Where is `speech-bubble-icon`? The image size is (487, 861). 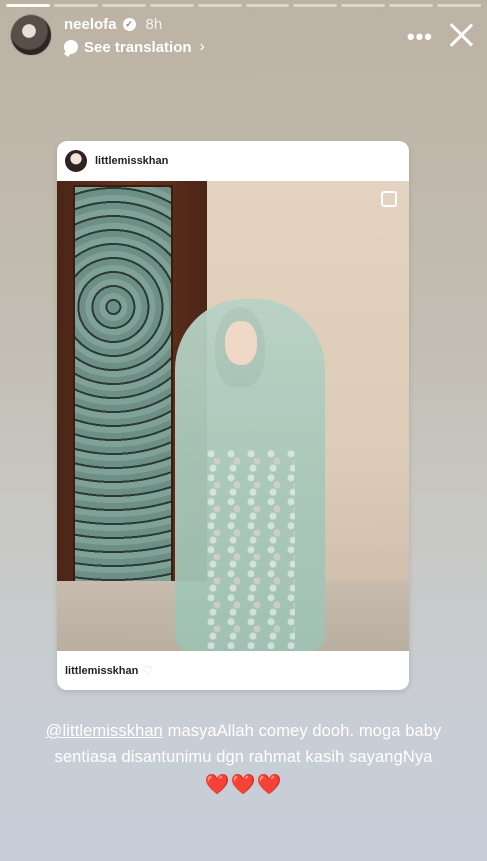 speech-bubble-icon is located at coordinates (71, 47).